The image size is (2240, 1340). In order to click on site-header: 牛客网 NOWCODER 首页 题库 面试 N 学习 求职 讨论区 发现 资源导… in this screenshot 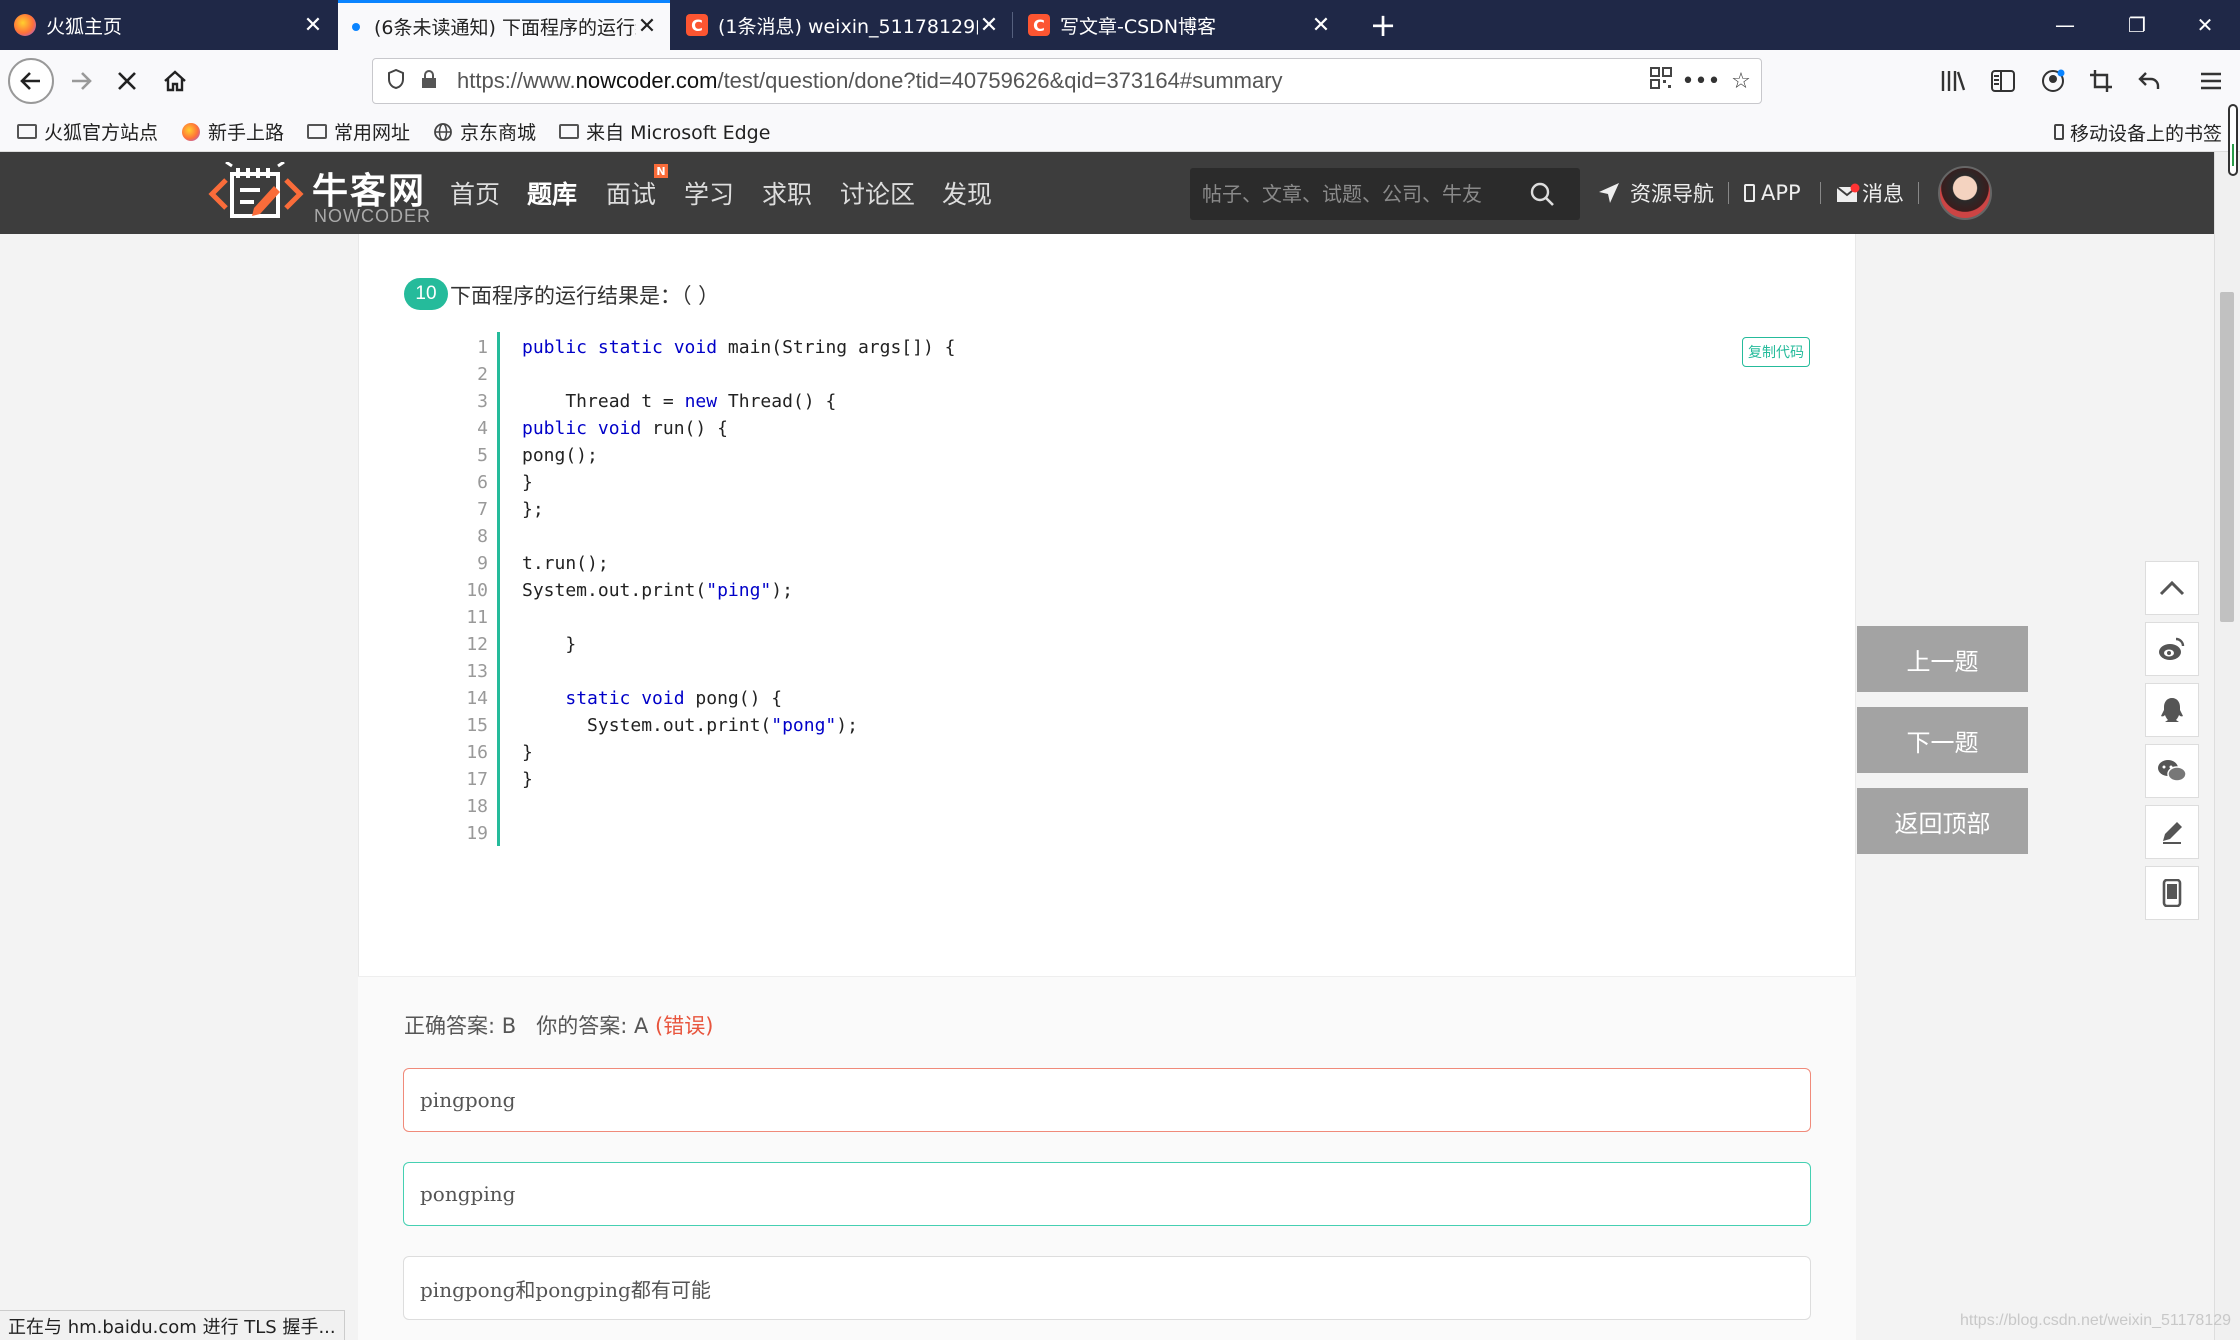, I will do `click(1107, 193)`.